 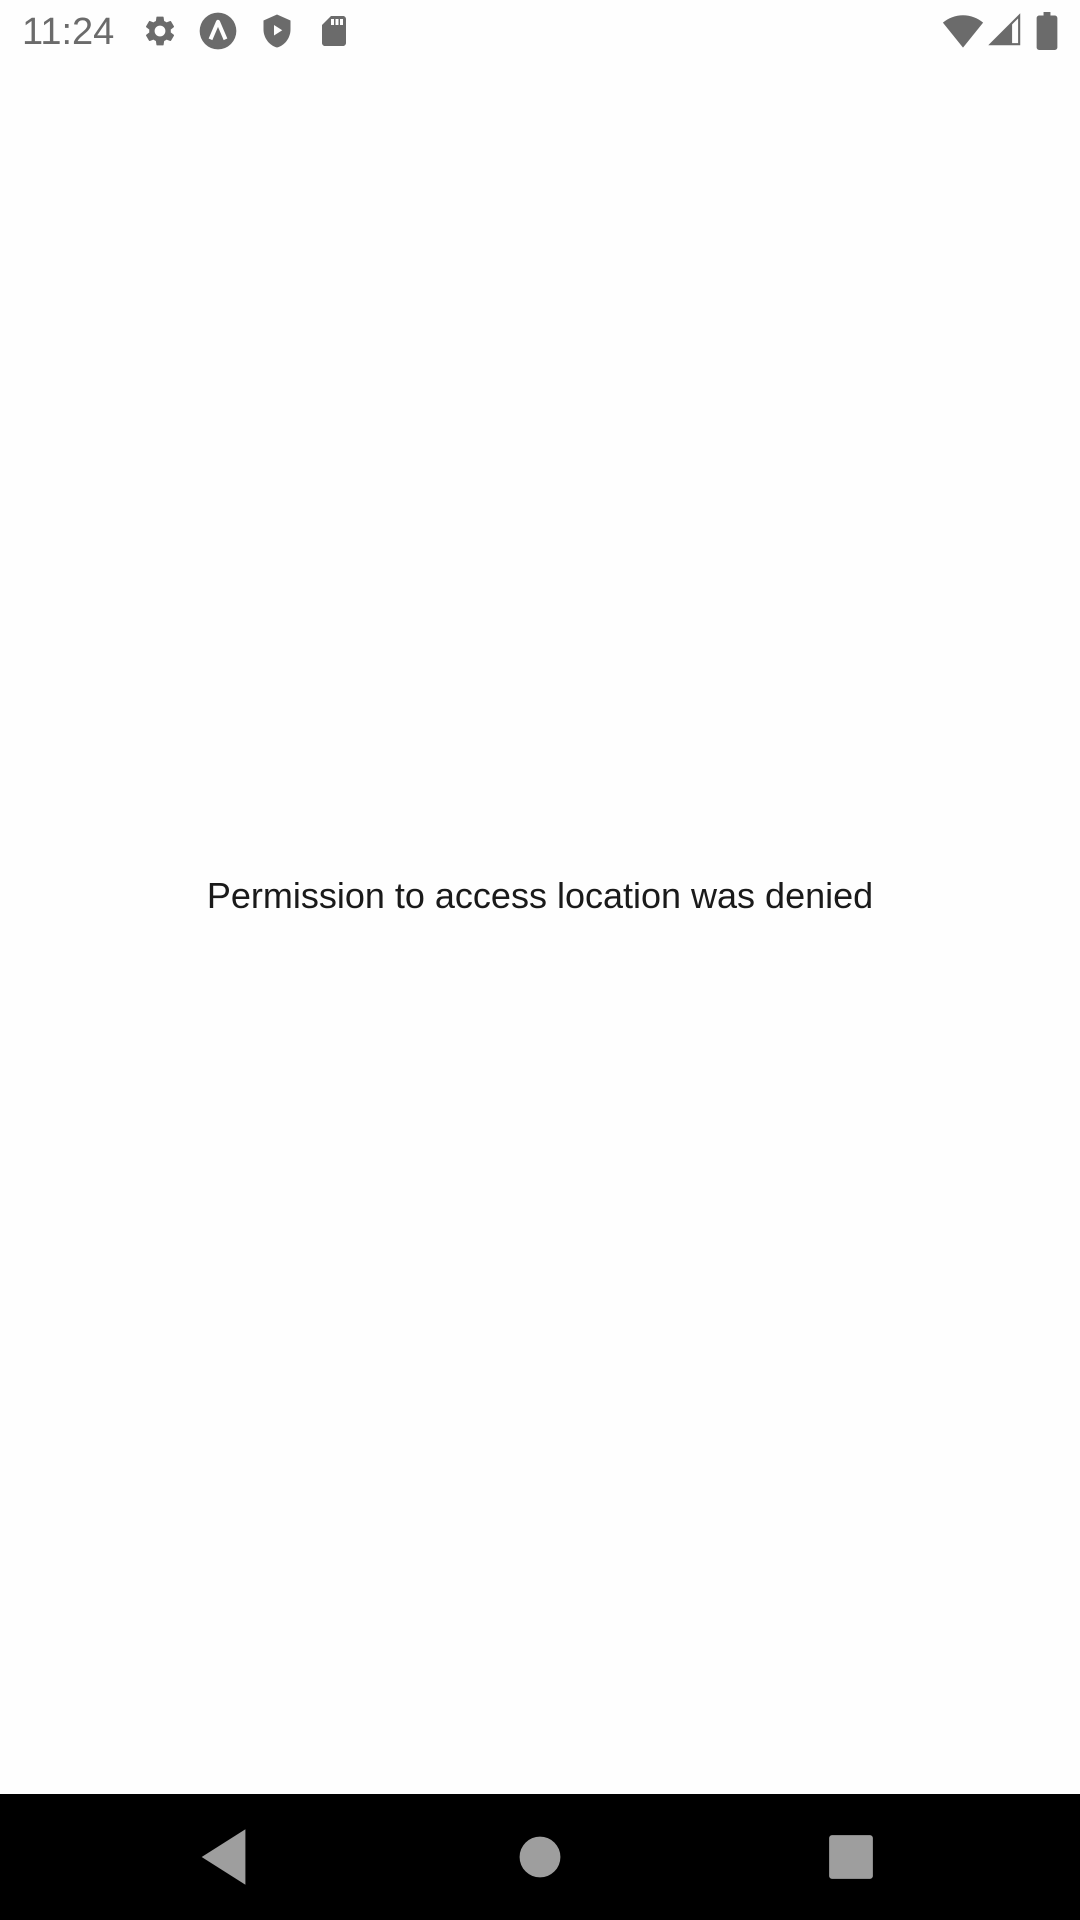 I want to click on status-time: 11:24, so click(x=68, y=32).